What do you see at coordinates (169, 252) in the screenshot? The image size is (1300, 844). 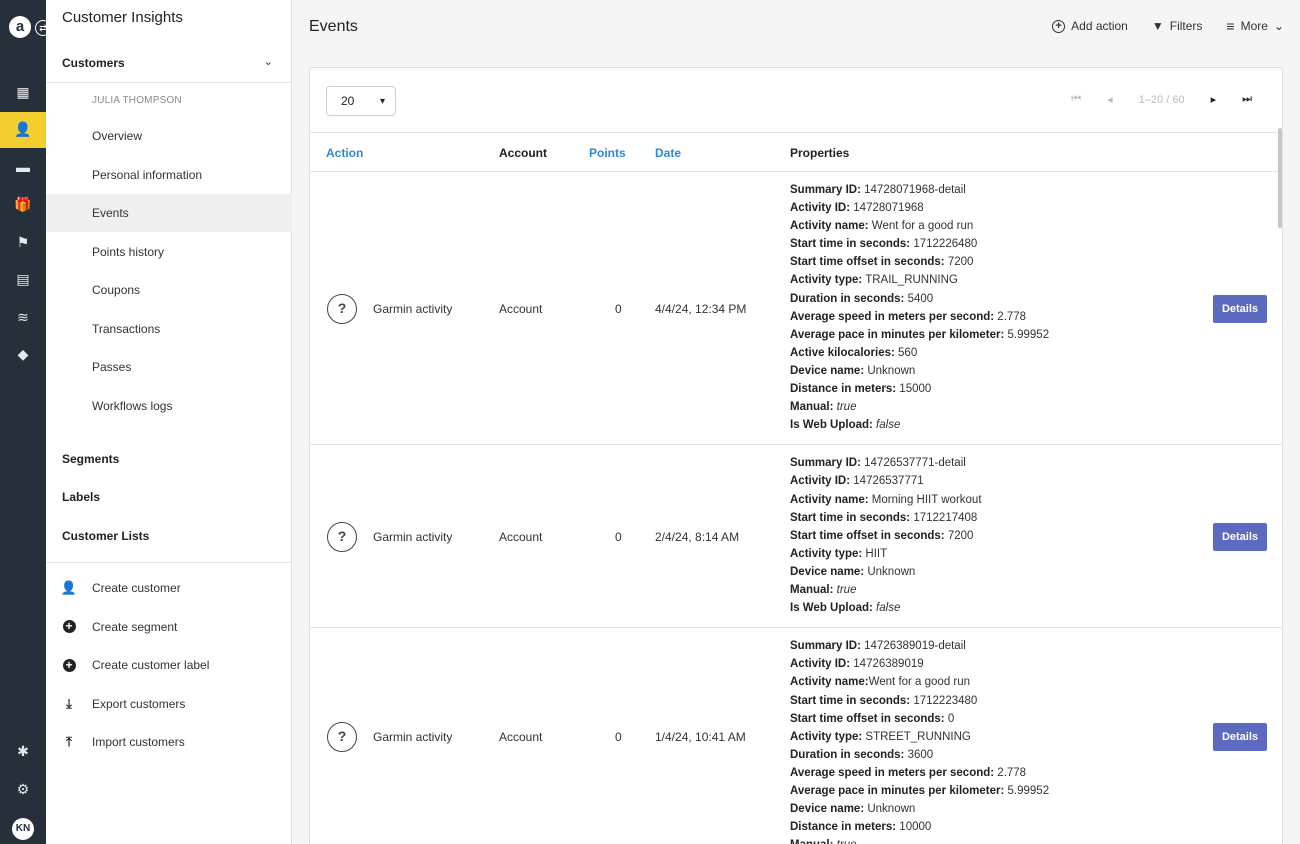 I see `sidebar-item-points-history: Points history` at bounding box center [169, 252].